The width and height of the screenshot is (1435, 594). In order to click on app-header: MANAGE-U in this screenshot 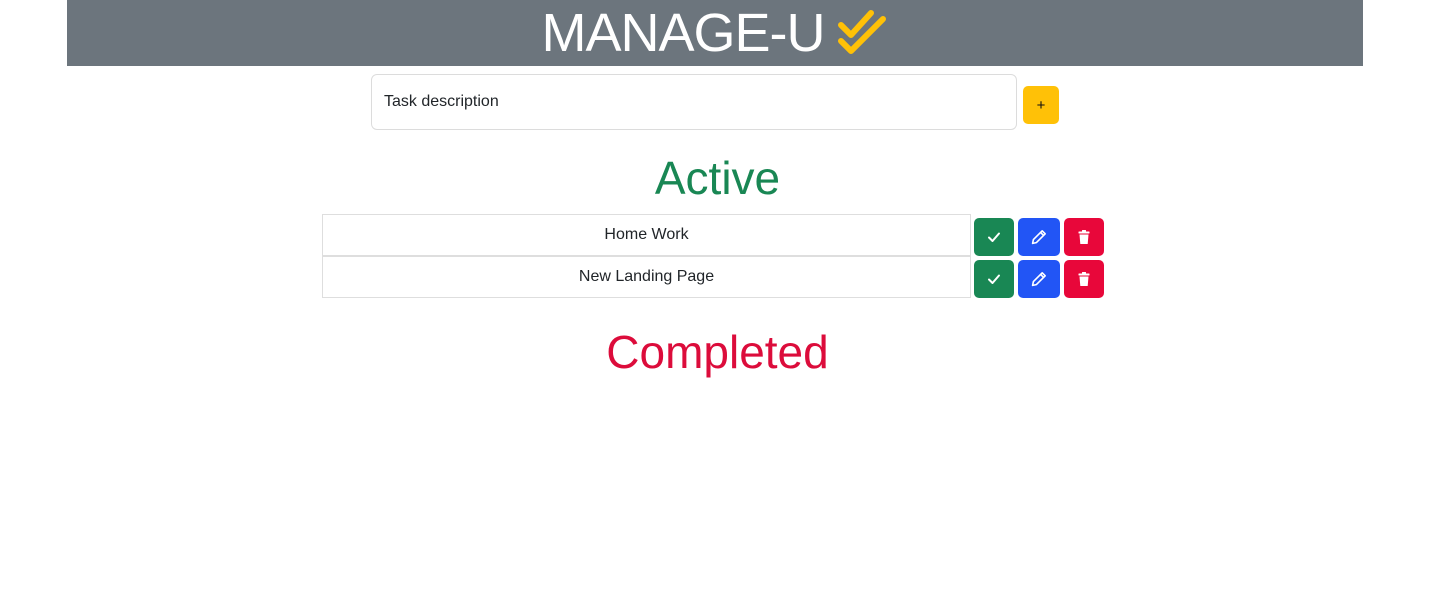, I will do `click(715, 33)`.